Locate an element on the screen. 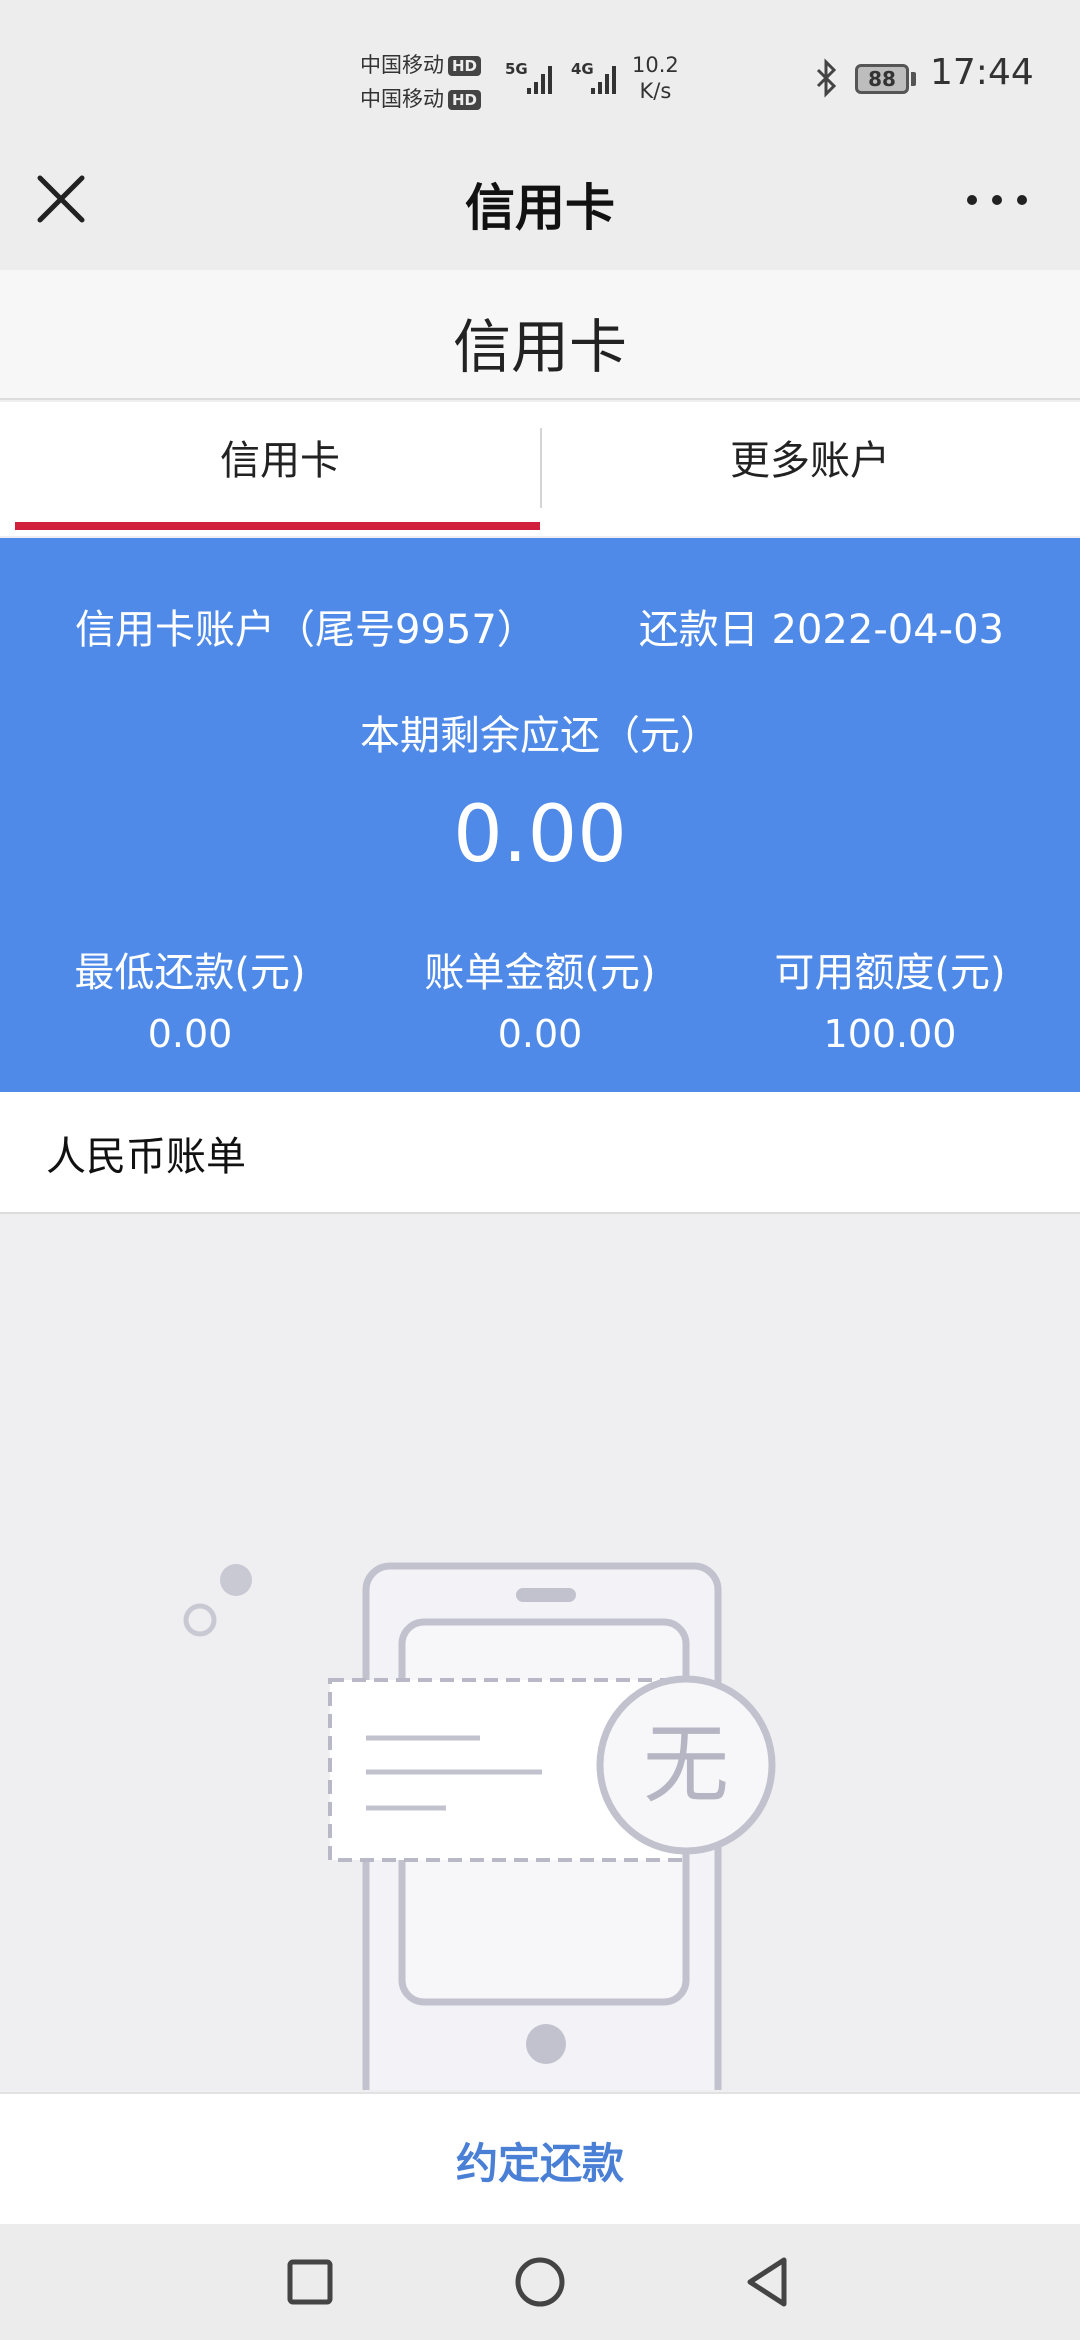 The image size is (1080, 2340). stat-label: 账单金额(元) is located at coordinates (540, 973).